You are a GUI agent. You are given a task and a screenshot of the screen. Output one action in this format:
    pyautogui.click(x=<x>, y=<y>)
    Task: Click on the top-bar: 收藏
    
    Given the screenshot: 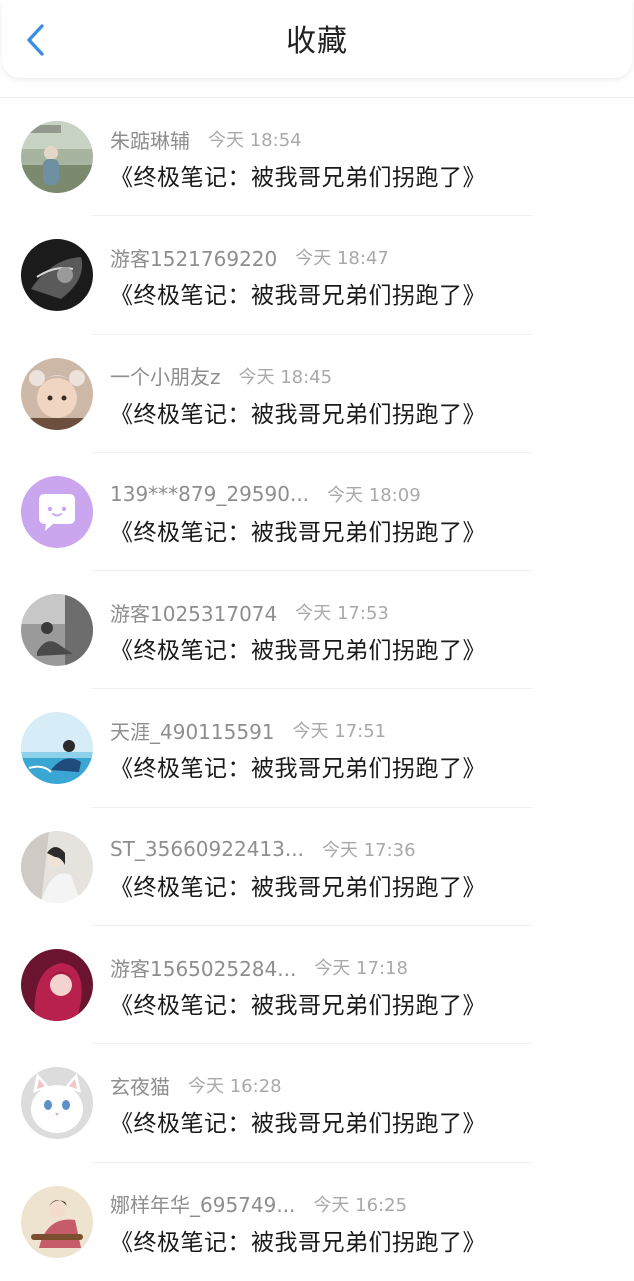 What is the action you would take?
    pyautogui.click(x=317, y=39)
    